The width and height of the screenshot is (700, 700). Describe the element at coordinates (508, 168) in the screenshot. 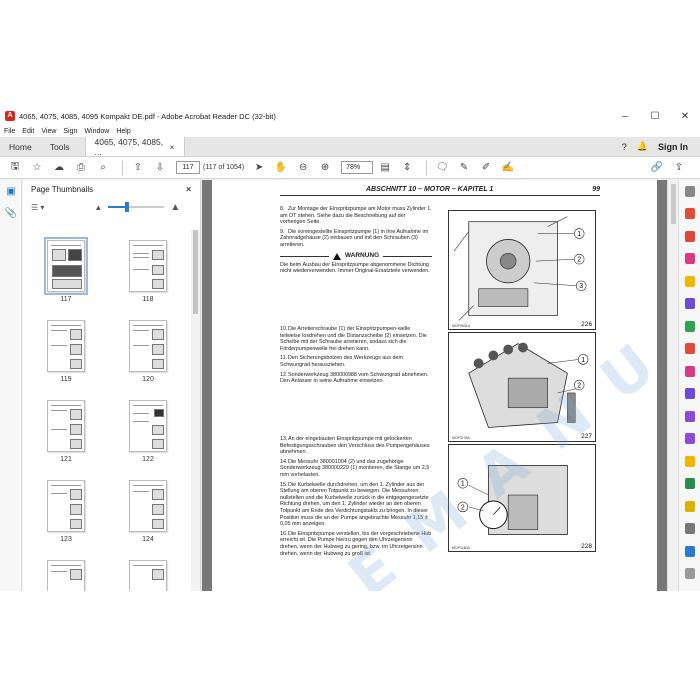

I see `fill-sign-icon: ✍` at that location.